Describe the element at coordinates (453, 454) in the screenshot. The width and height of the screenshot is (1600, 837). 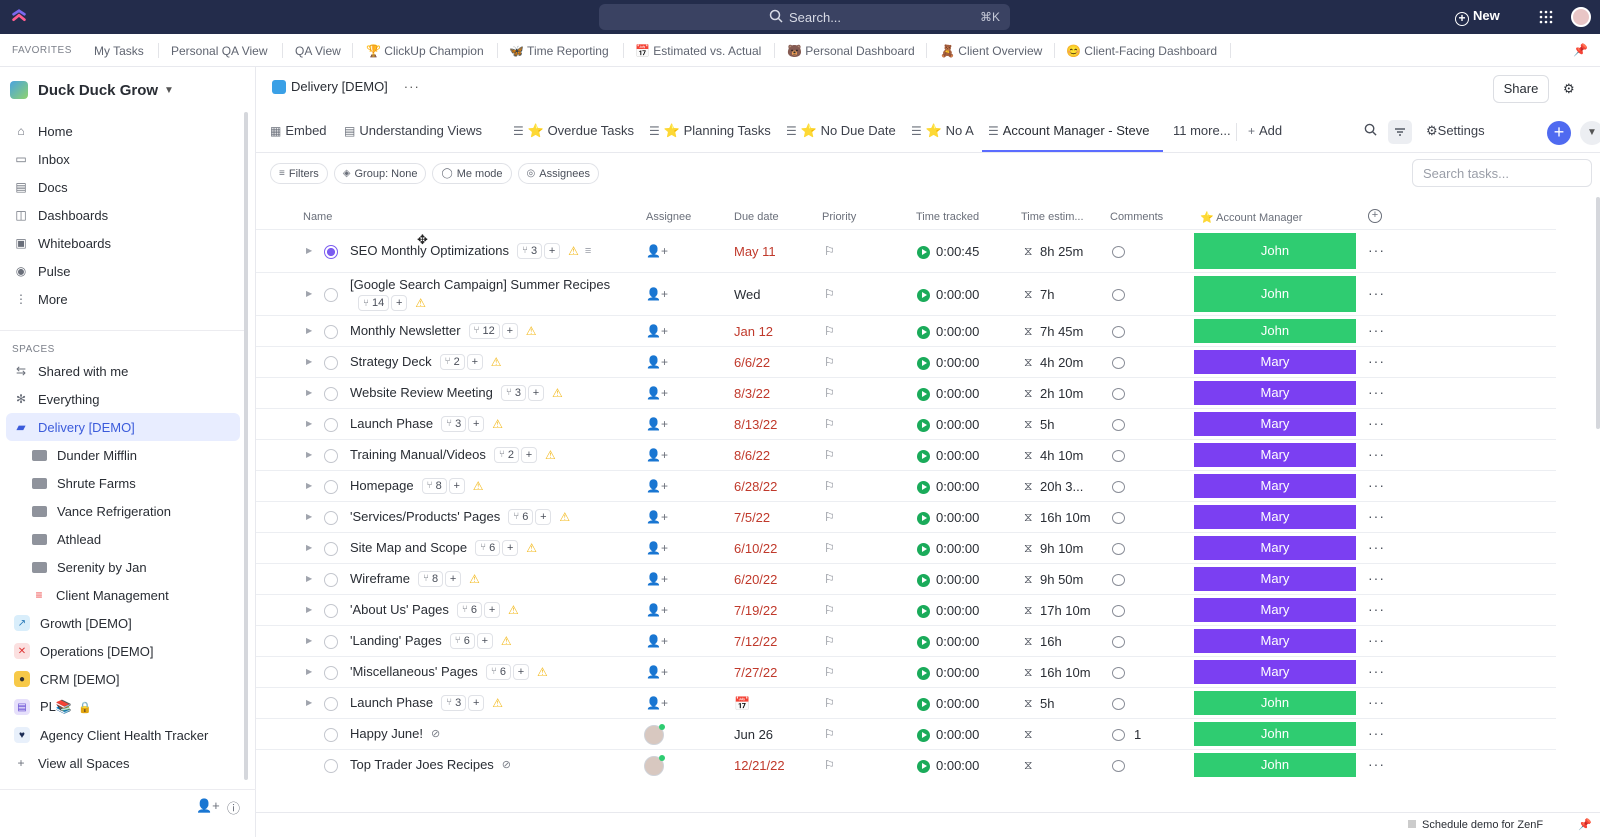
I see `task-name: Training Manual/Videos ⑂ 2 + ⚠` at that location.